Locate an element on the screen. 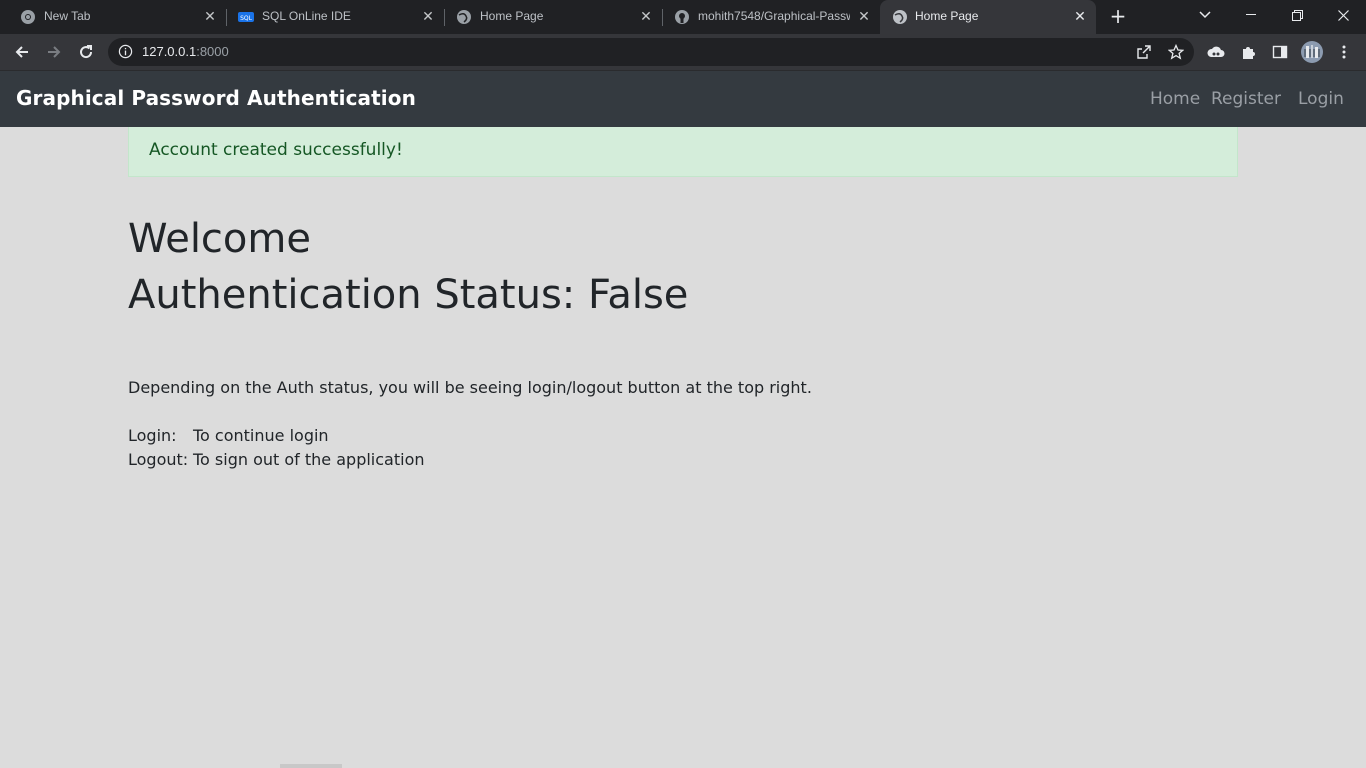 This screenshot has height=768, width=1366. nav-register-link: Register is located at coordinates (1246, 99).